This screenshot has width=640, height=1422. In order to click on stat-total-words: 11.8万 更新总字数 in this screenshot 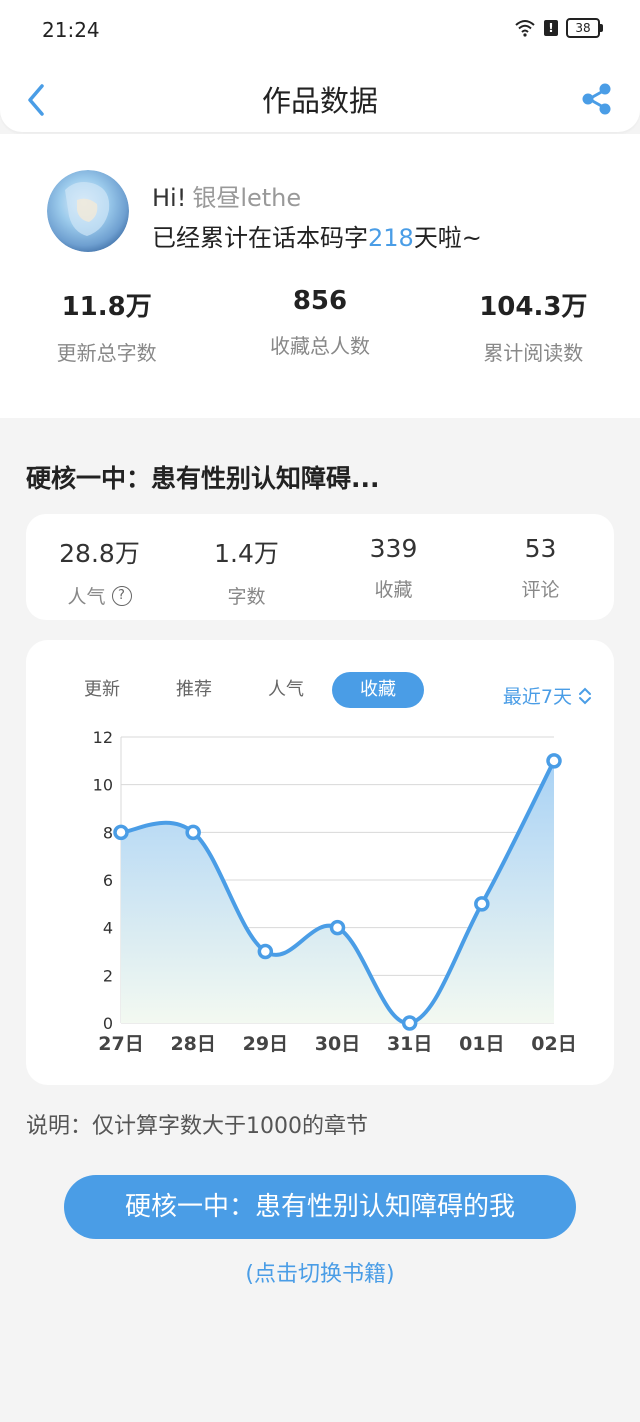, I will do `click(106, 326)`.